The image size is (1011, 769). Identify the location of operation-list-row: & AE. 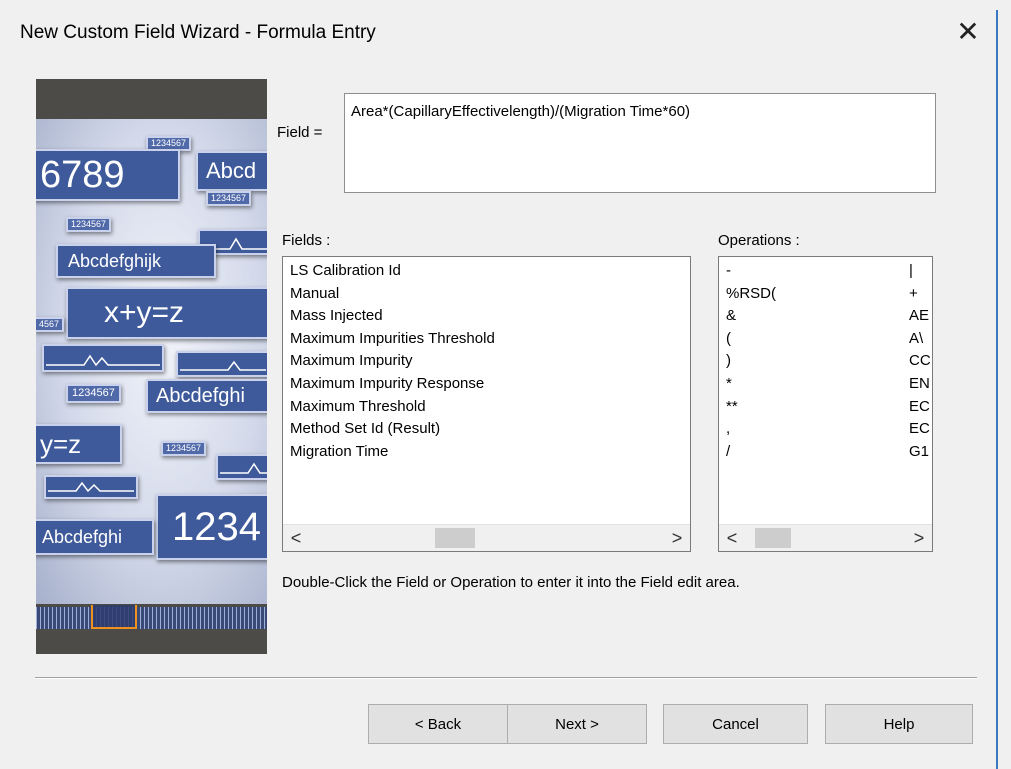
(828, 316).